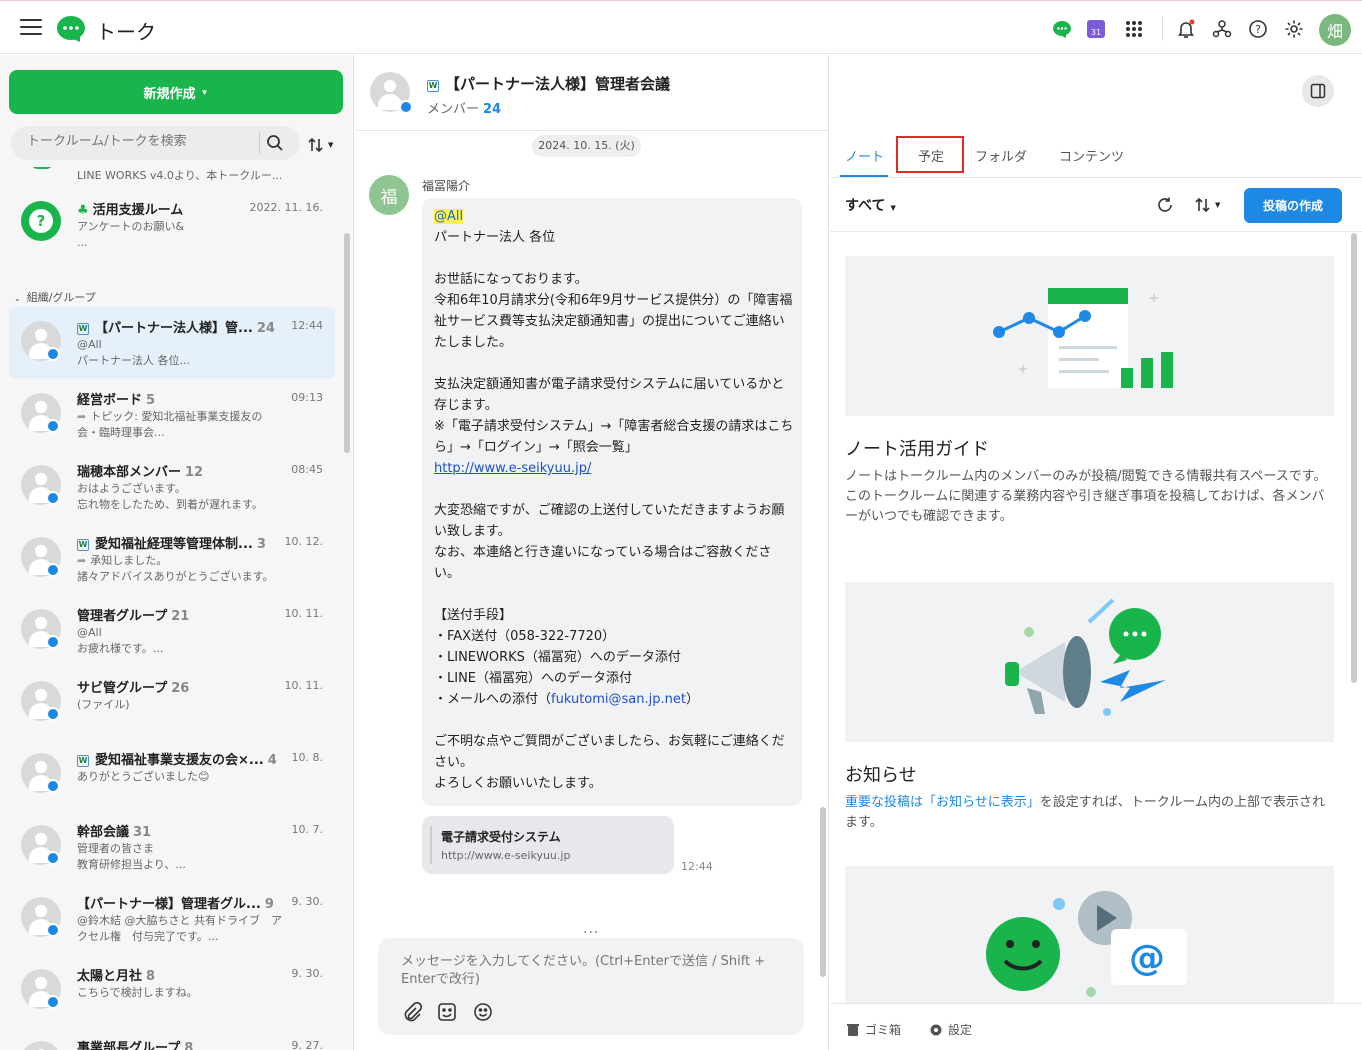 Image resolution: width=1362 pixels, height=1050 pixels. Describe the element at coordinates (133, 616) in the screenshot. I see `room-name: 管理者グループ 21` at that location.